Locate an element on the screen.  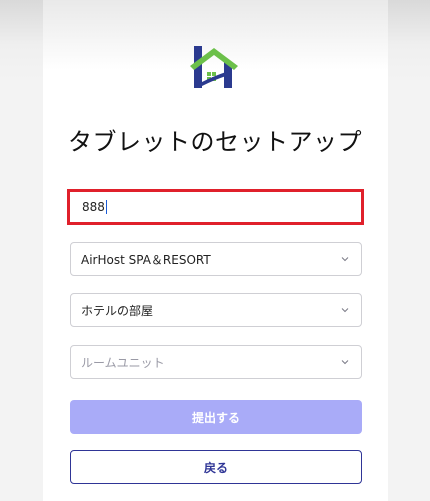
code-input-value: 888 is located at coordinates (93, 207).